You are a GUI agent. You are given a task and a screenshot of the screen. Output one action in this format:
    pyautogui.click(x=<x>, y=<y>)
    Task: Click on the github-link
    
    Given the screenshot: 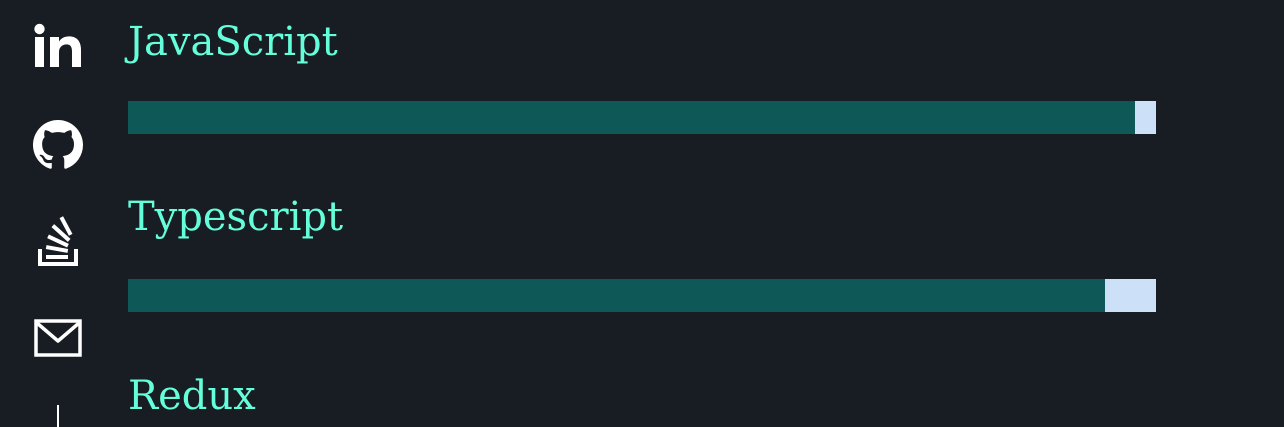 What is the action you would take?
    pyautogui.click(x=58, y=145)
    